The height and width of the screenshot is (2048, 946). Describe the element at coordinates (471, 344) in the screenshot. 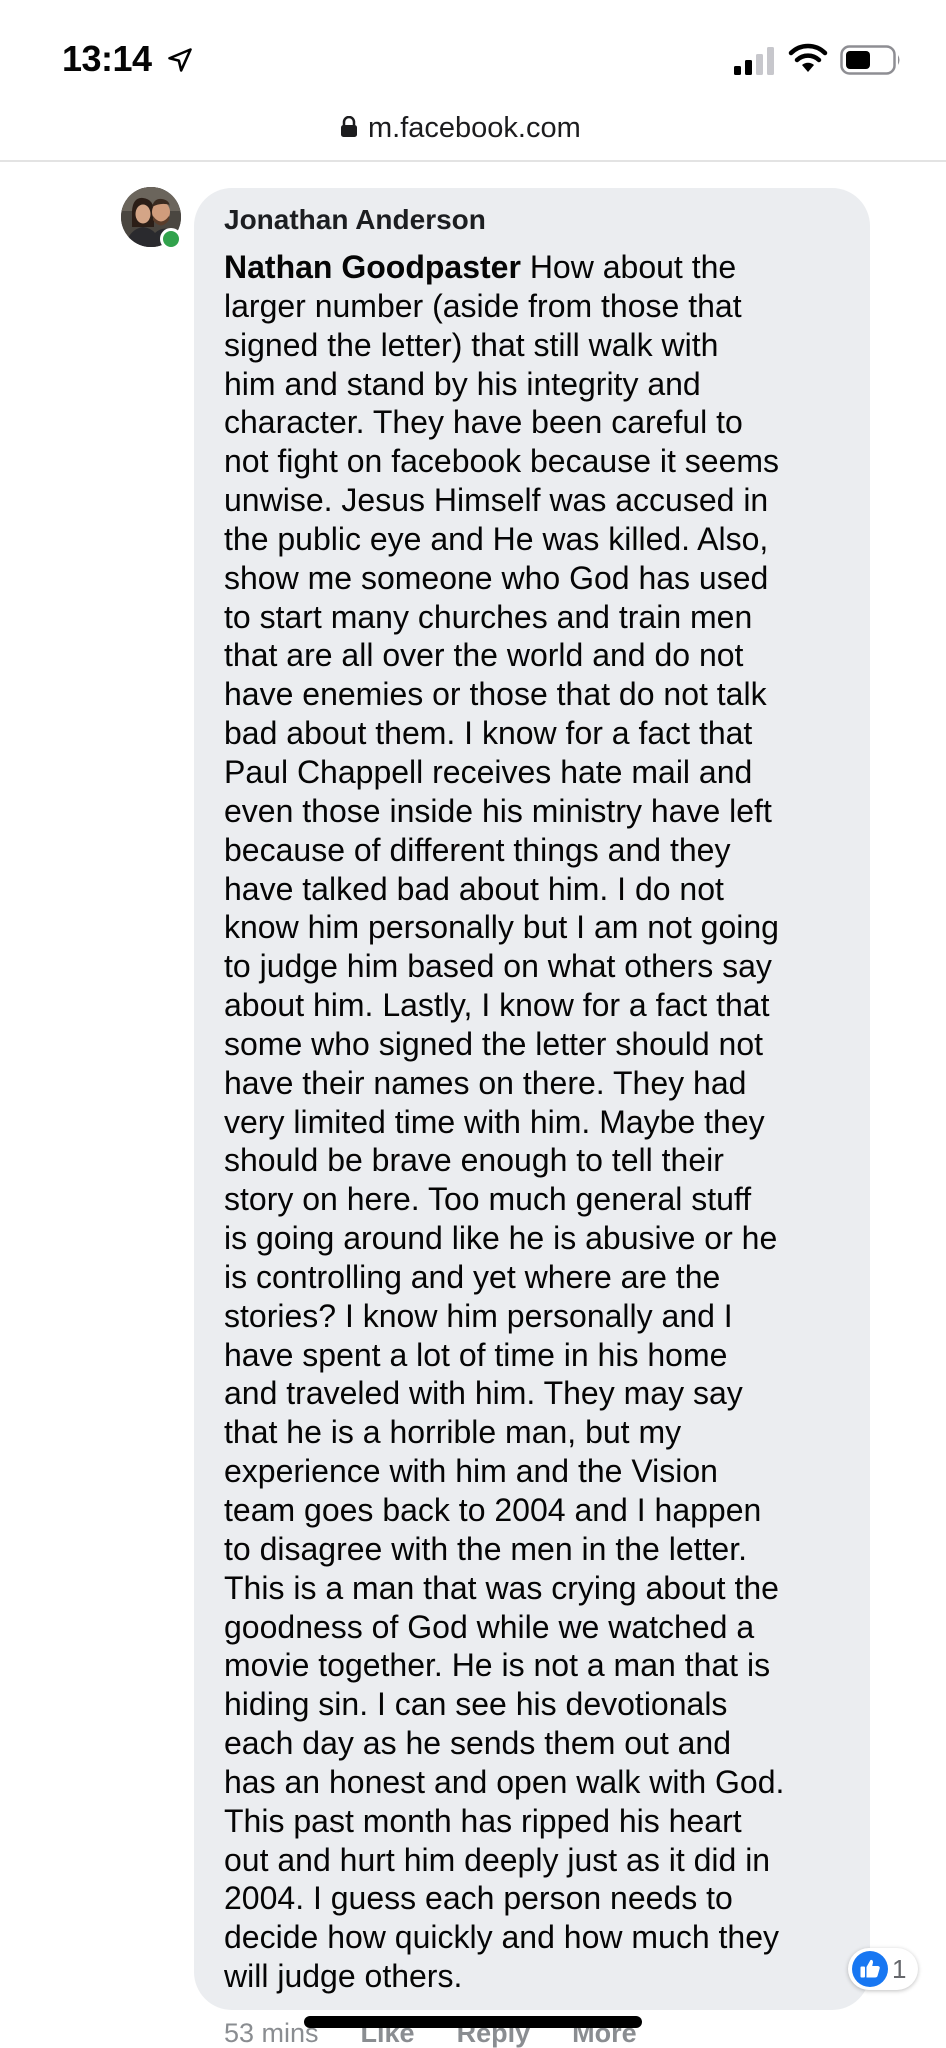

I see `comment-line: signed the letter) that still walk with` at that location.